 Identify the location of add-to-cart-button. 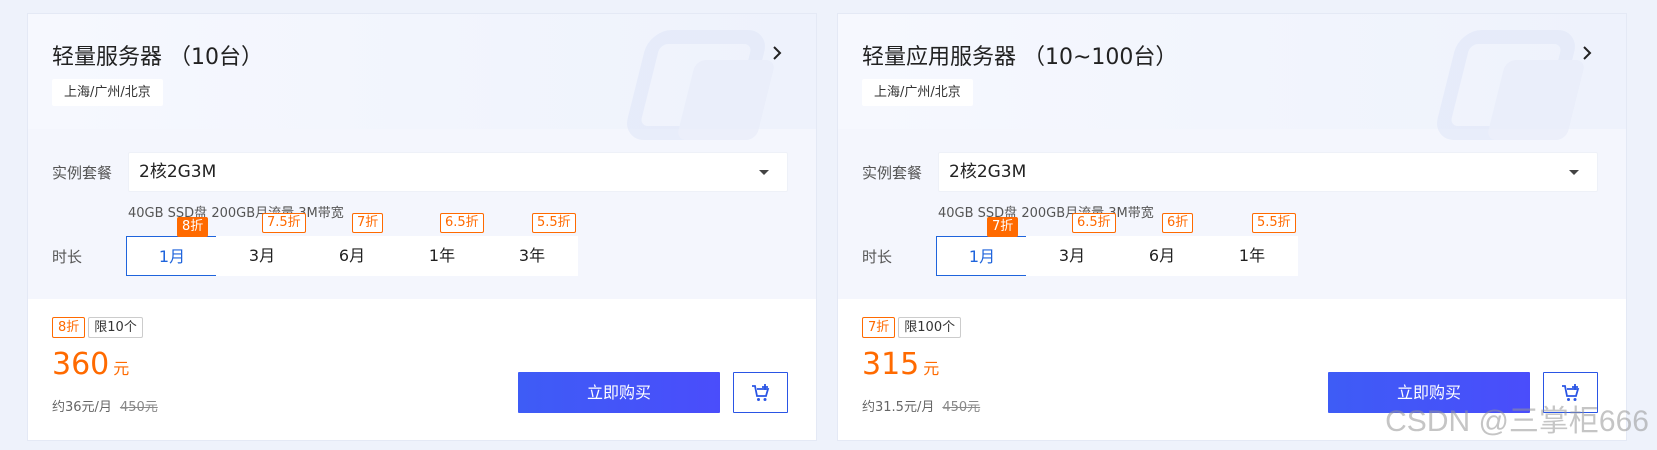
(760, 392).